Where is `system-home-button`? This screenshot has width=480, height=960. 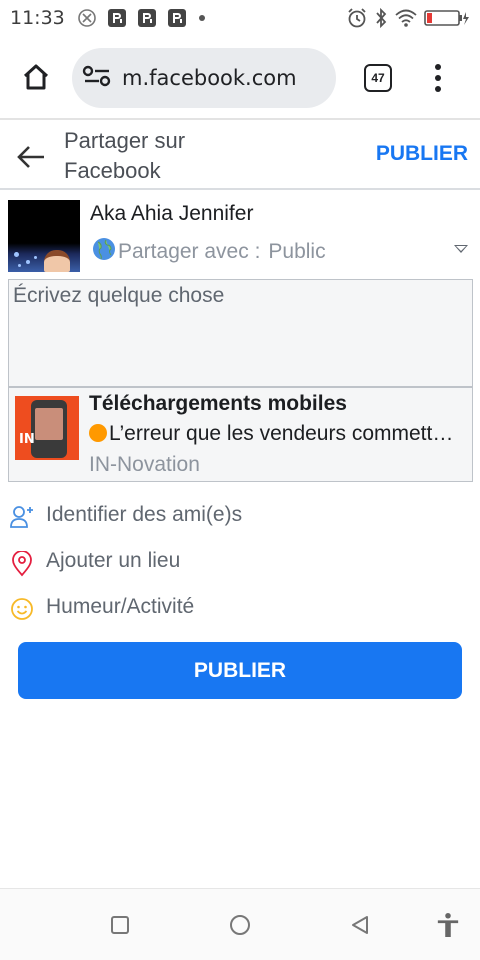
system-home-button is located at coordinates (240, 925).